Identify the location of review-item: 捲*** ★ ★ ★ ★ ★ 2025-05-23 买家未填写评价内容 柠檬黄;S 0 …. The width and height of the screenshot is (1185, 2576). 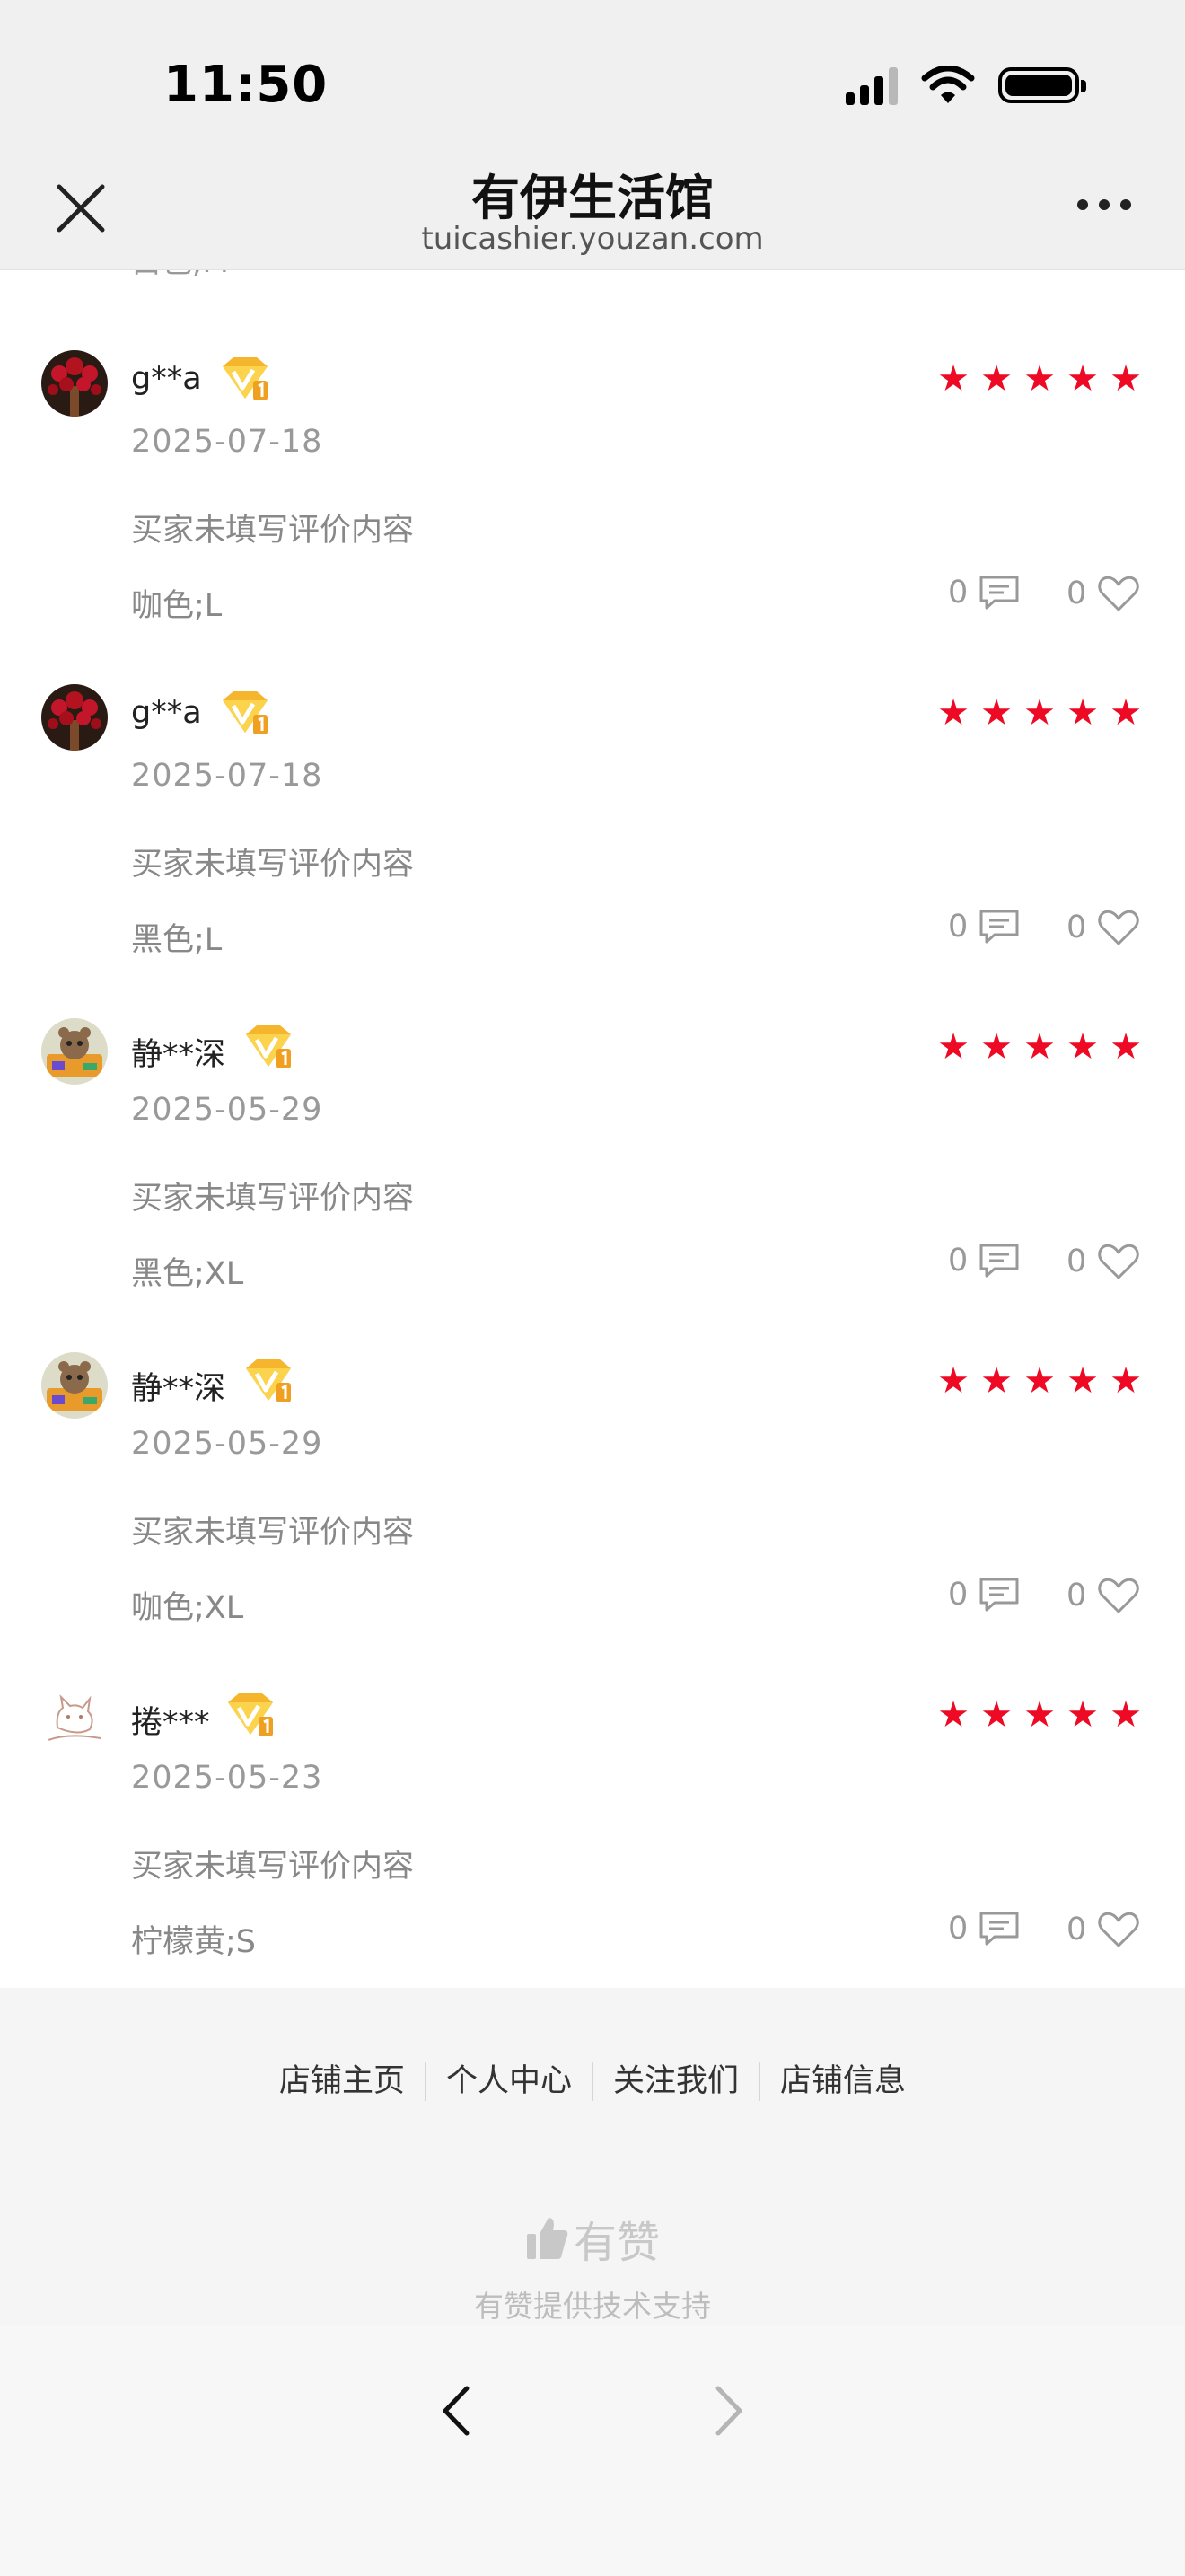
(592, 1853).